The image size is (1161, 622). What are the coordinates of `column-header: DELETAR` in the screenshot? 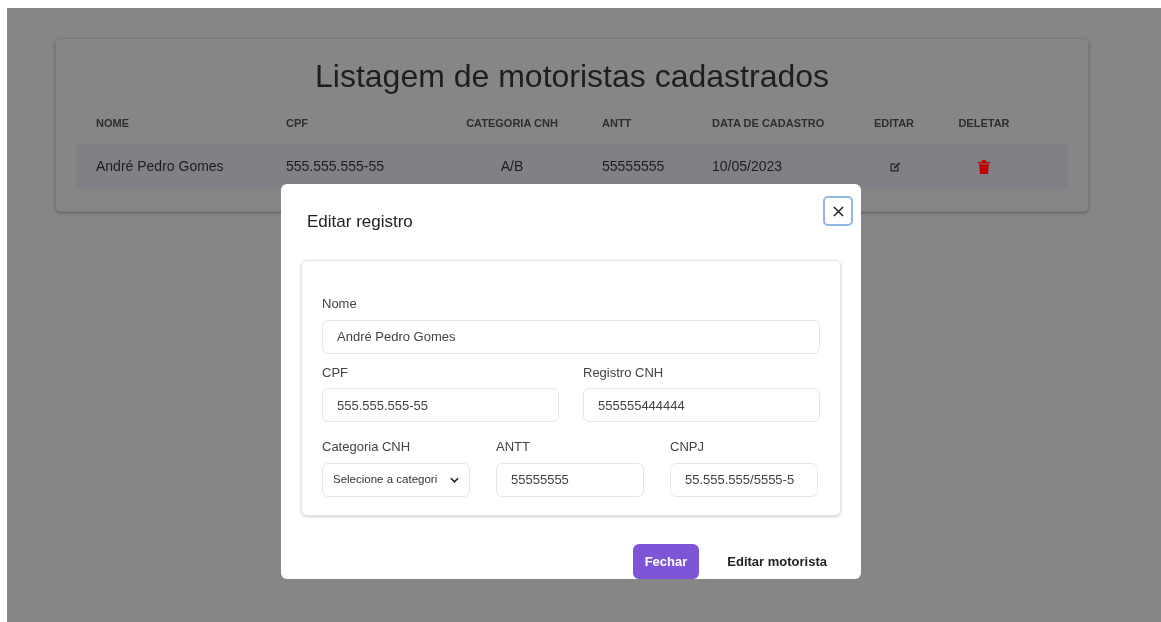 It's located at (984, 123).